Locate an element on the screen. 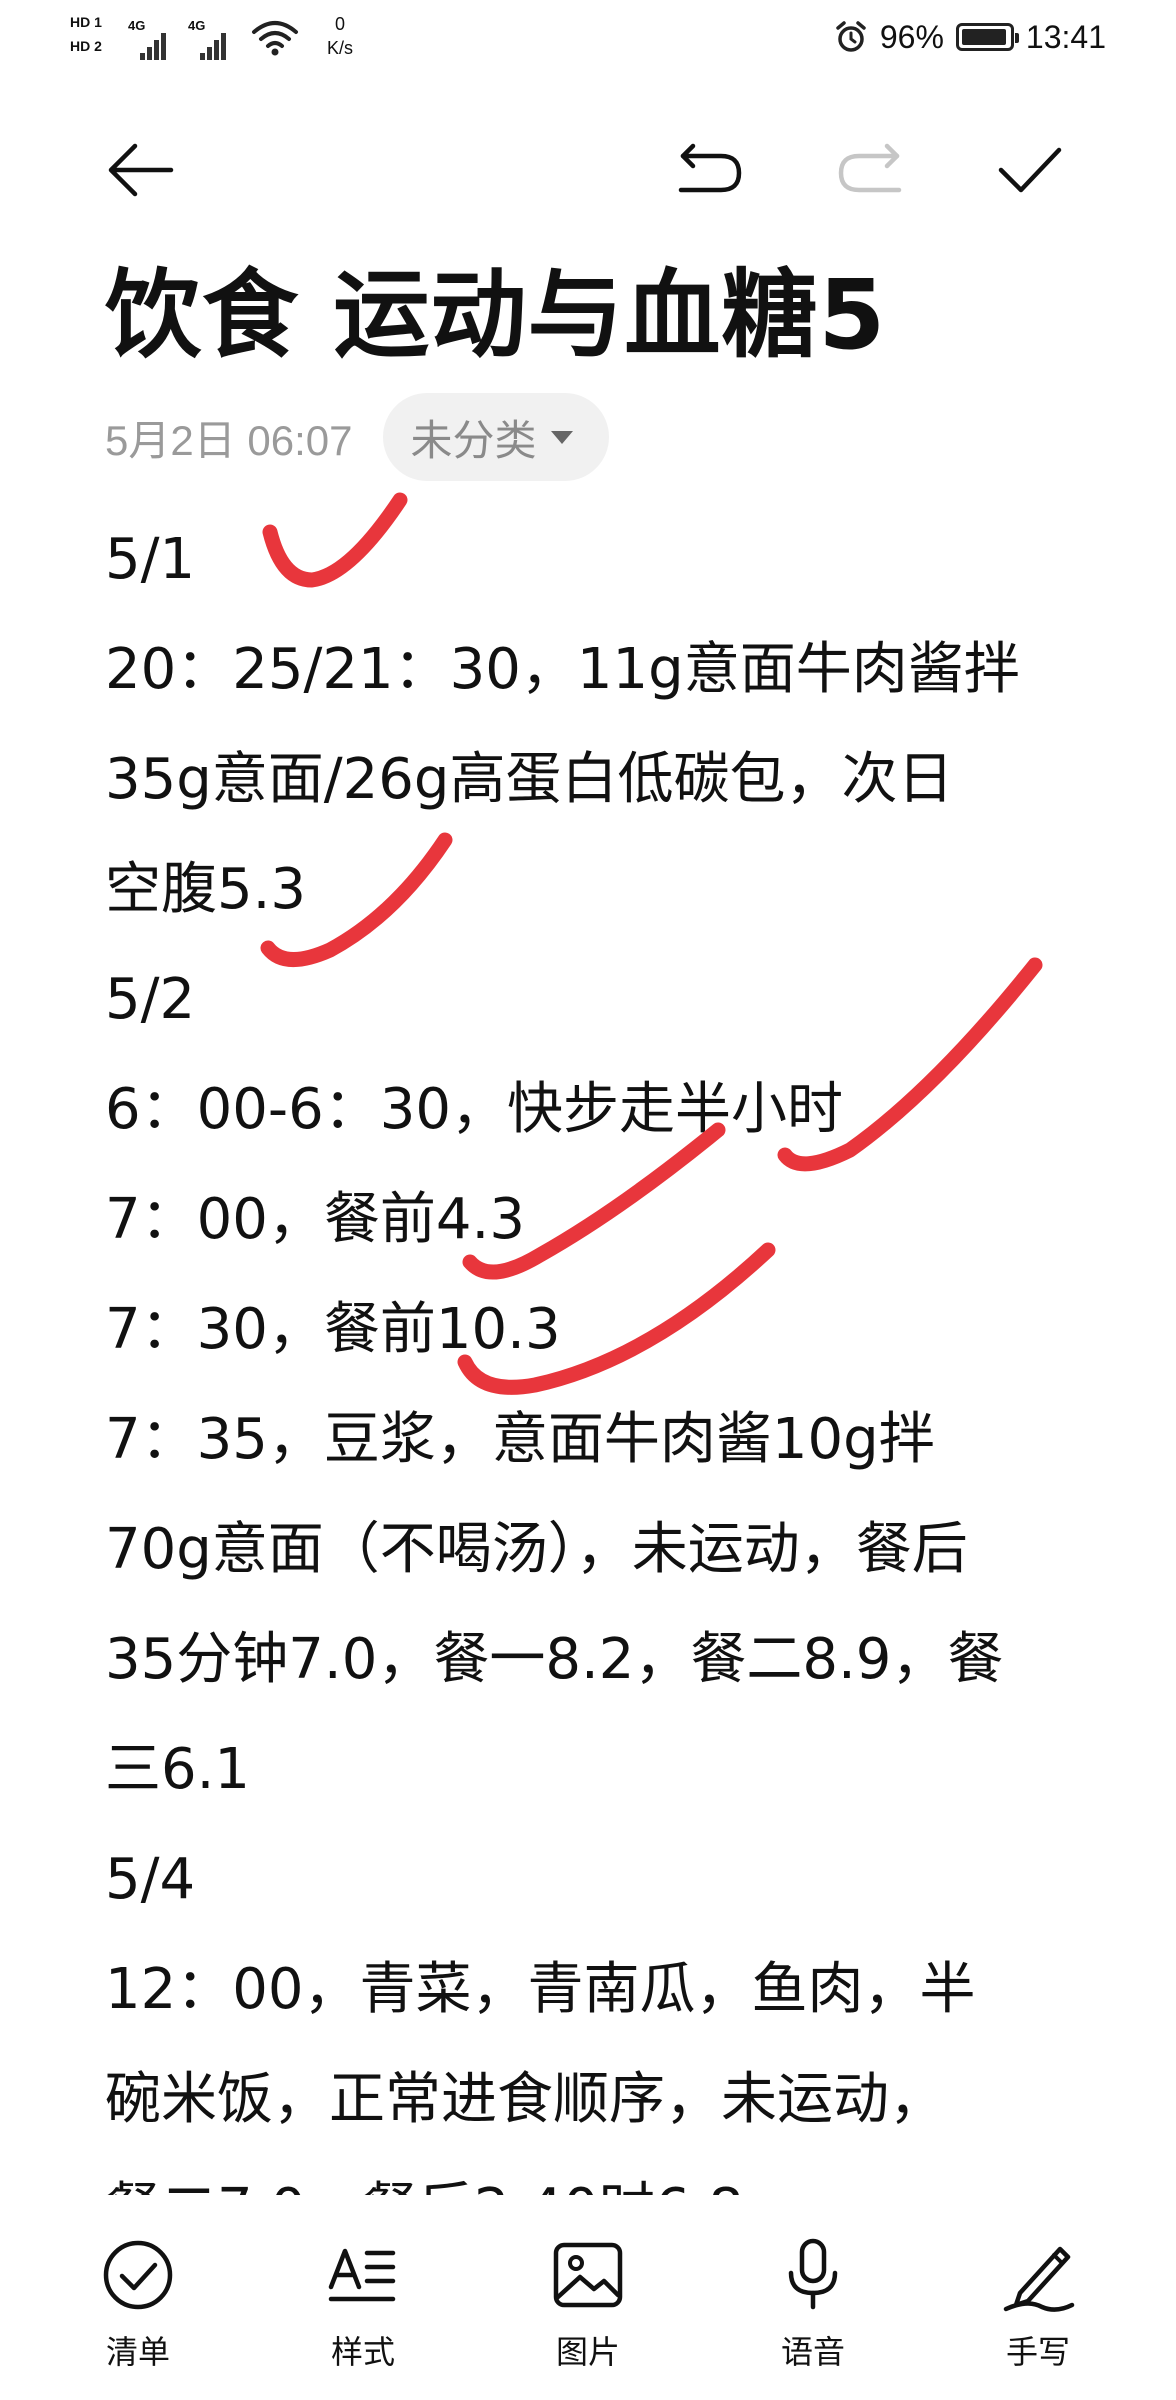 The height and width of the screenshot is (2400, 1176). note-line: 5/4 is located at coordinates (150, 1879).